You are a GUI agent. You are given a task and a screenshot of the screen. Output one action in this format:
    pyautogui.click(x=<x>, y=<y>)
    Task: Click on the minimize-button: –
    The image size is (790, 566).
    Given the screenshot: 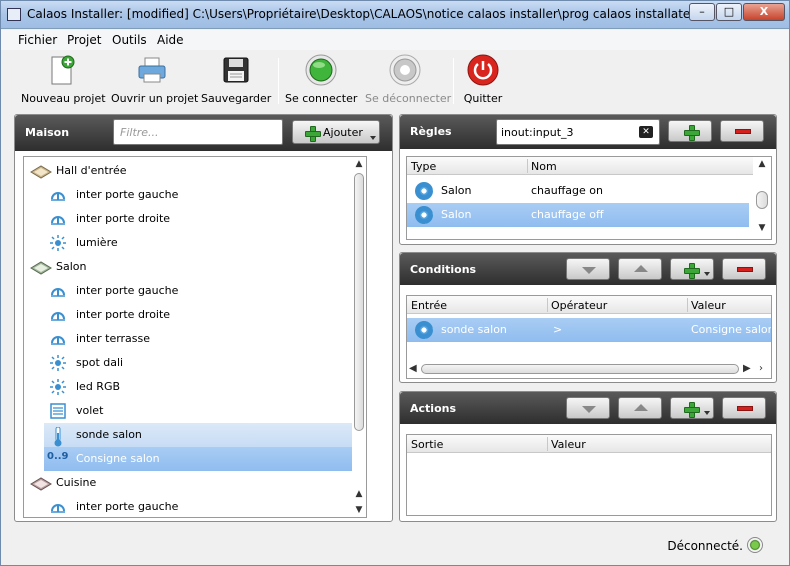 What is the action you would take?
    pyautogui.click(x=702, y=12)
    